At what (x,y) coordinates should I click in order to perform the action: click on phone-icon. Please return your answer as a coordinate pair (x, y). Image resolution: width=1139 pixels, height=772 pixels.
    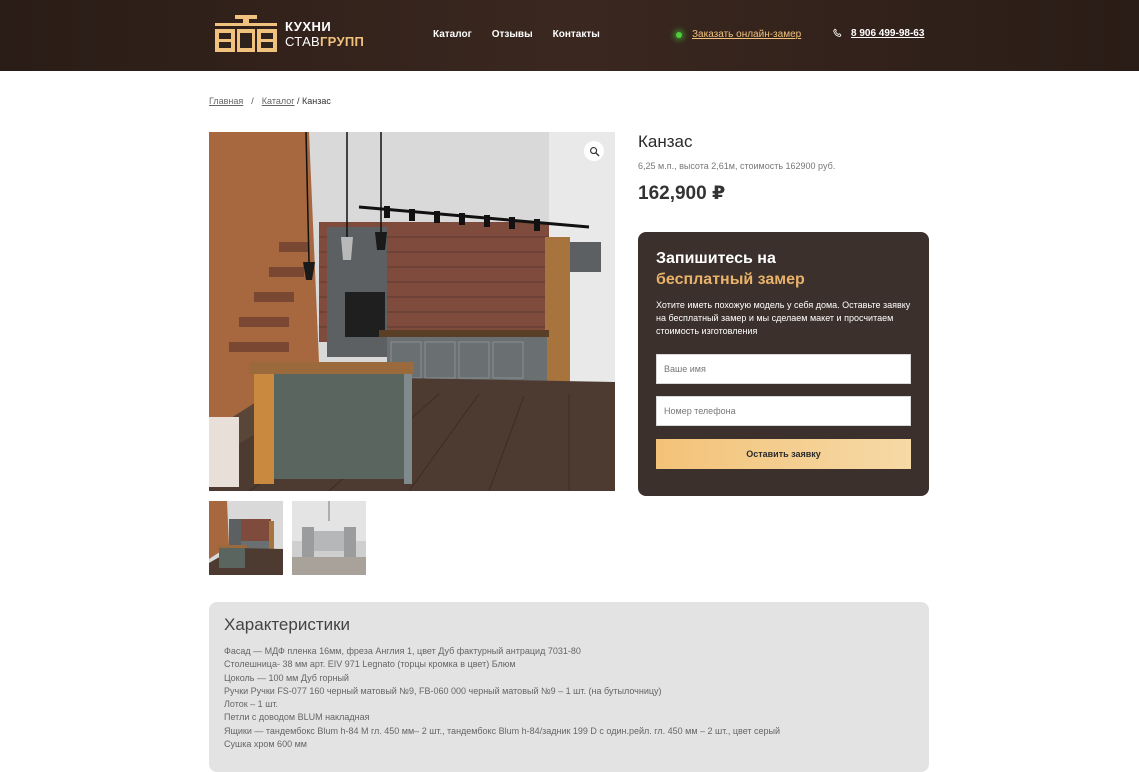
    Looking at the image, I should click on (837, 32).